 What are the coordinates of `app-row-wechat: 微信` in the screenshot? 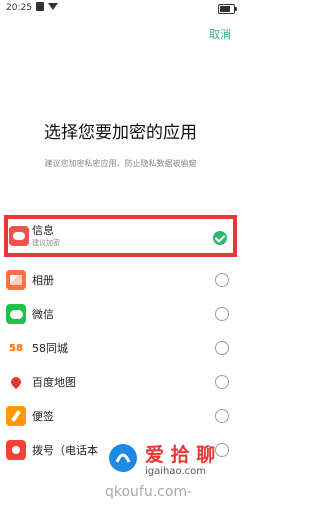 It's located at (120, 314).